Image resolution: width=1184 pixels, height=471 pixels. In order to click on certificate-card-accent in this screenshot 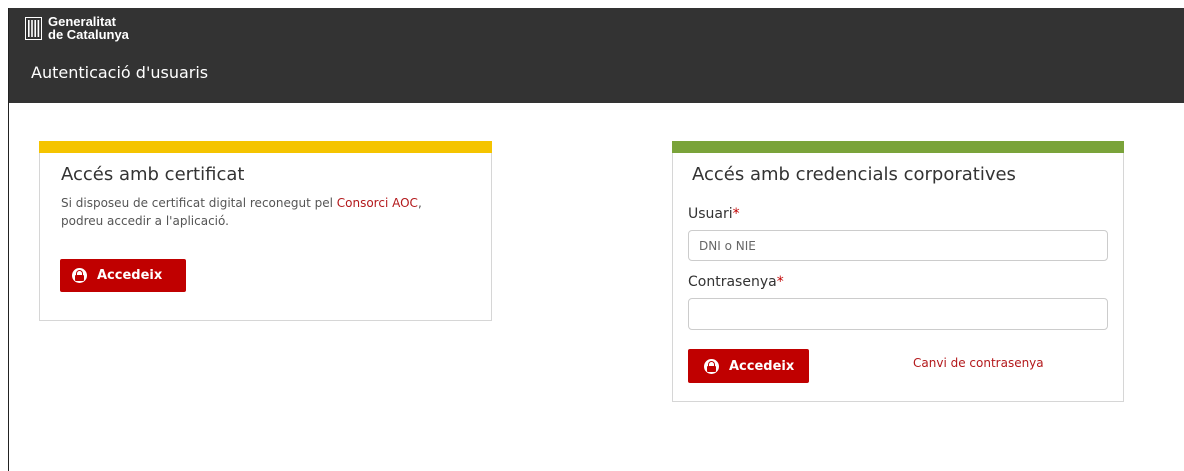, I will do `click(265, 147)`.